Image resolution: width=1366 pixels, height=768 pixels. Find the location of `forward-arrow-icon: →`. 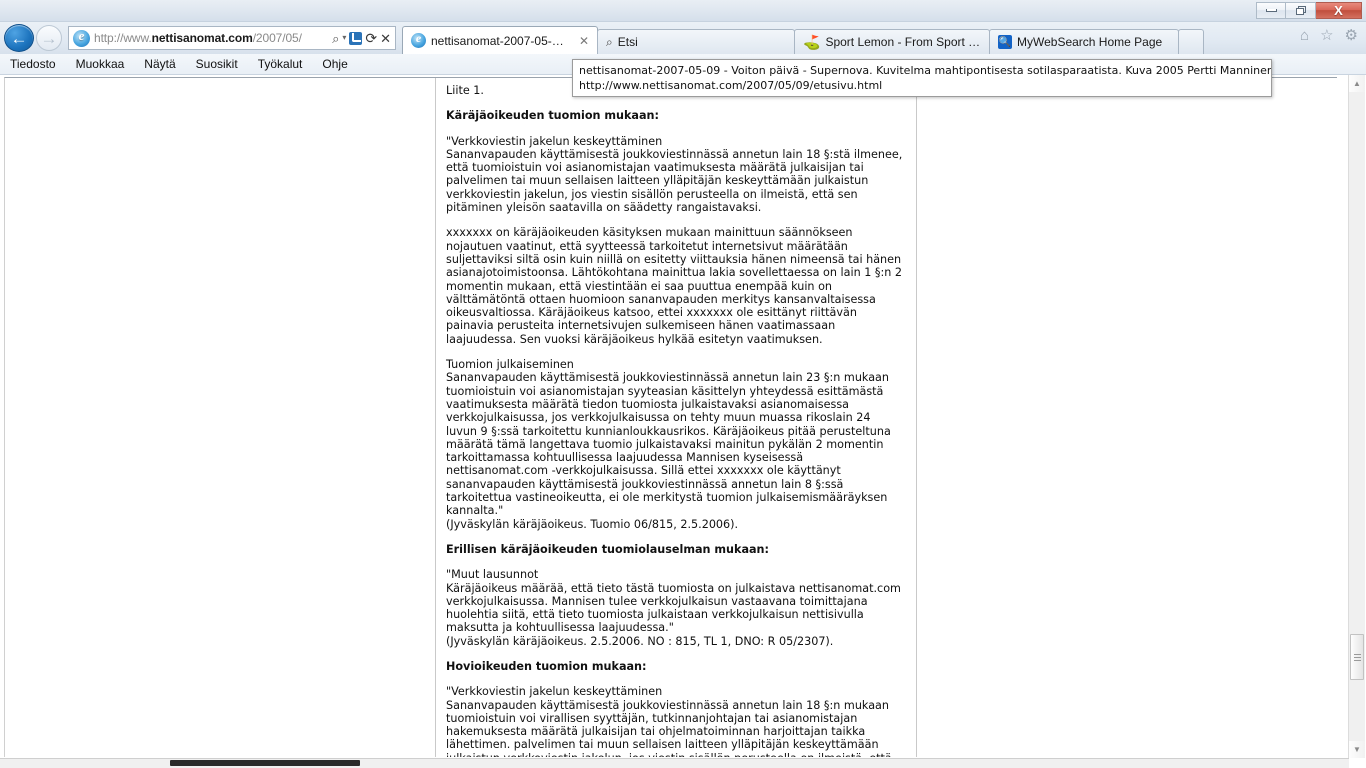

forward-arrow-icon: → is located at coordinates (49, 38).